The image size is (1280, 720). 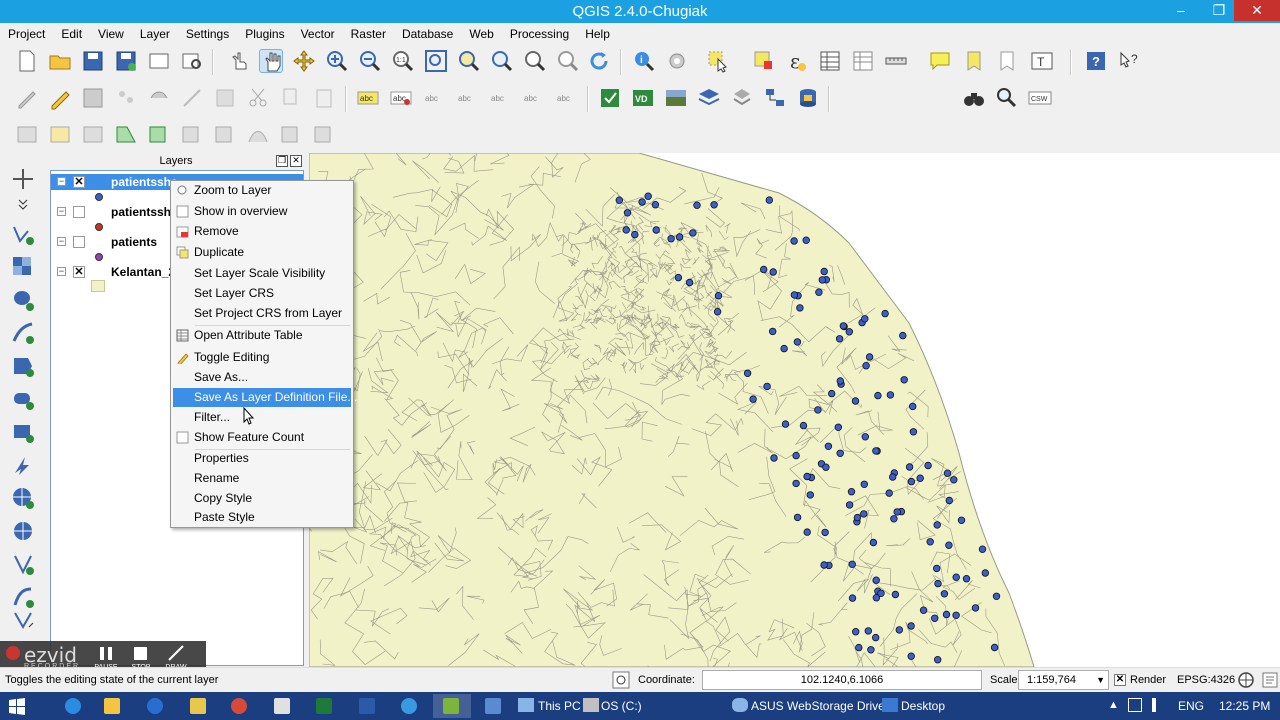 I want to click on add-vector-layer-icon, so click(x=23, y=234).